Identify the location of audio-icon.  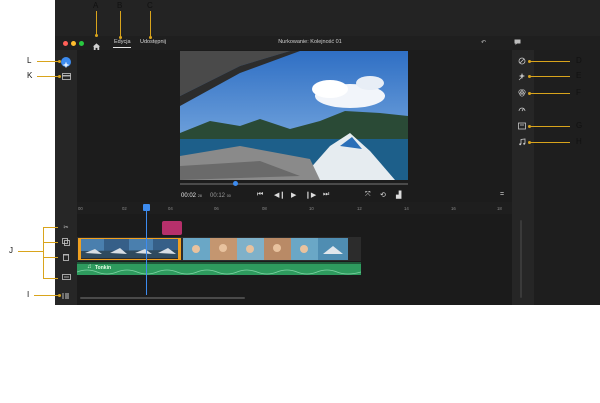
(522, 143).